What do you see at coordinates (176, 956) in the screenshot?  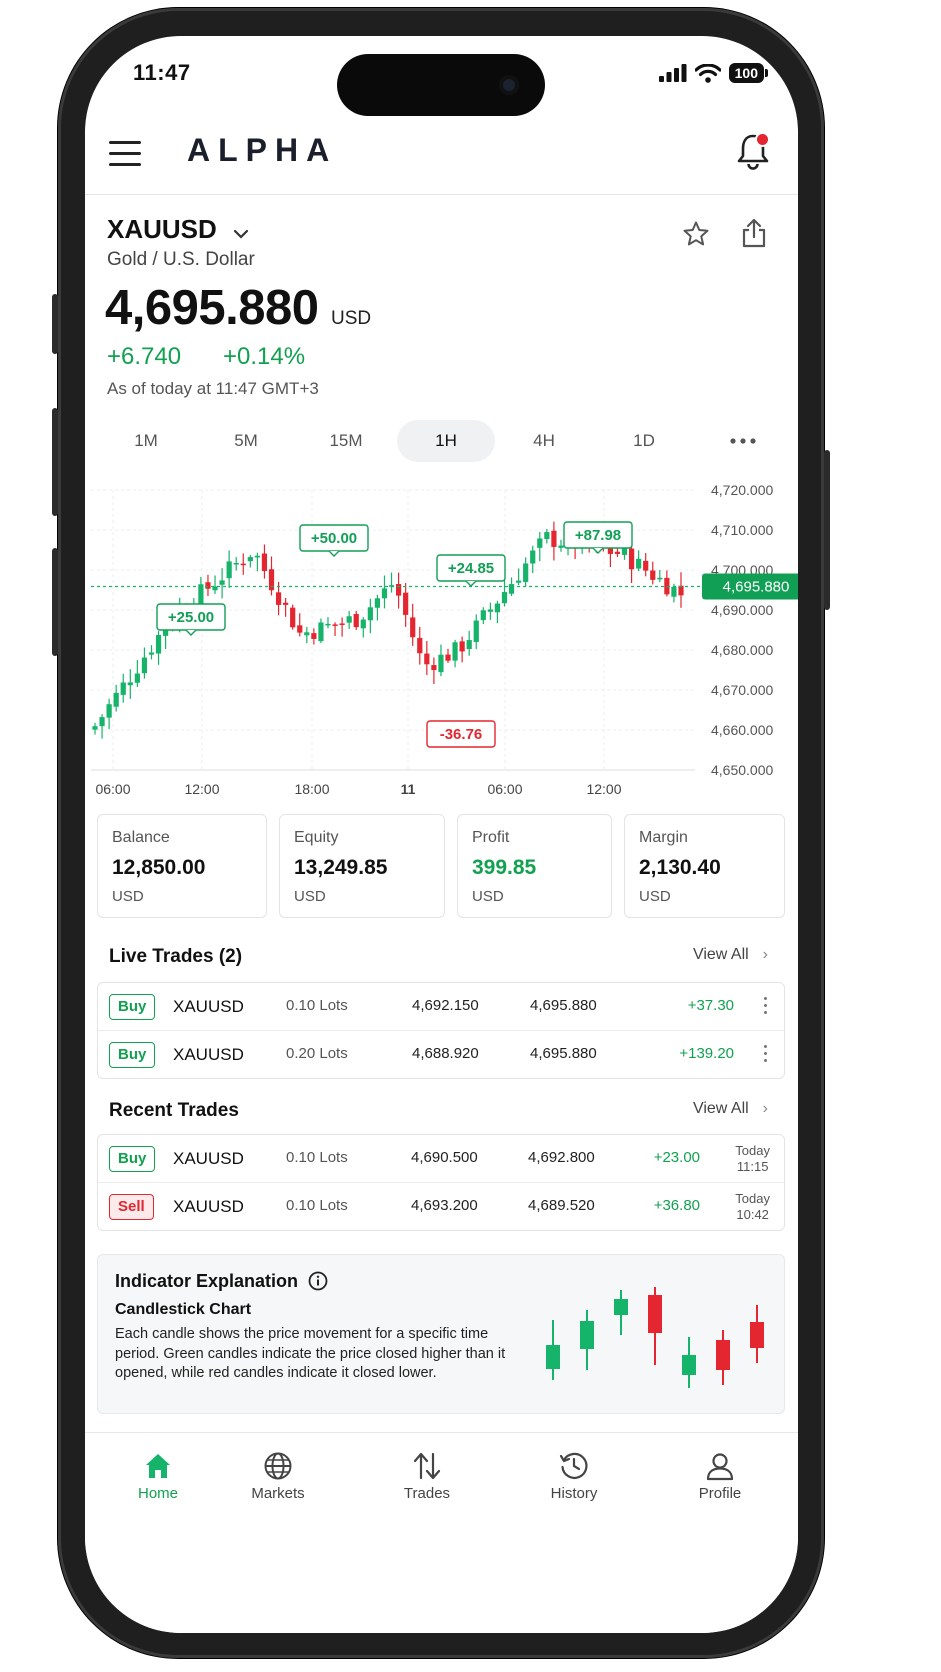 I see `live-trades-title: Live Trades (2)` at bounding box center [176, 956].